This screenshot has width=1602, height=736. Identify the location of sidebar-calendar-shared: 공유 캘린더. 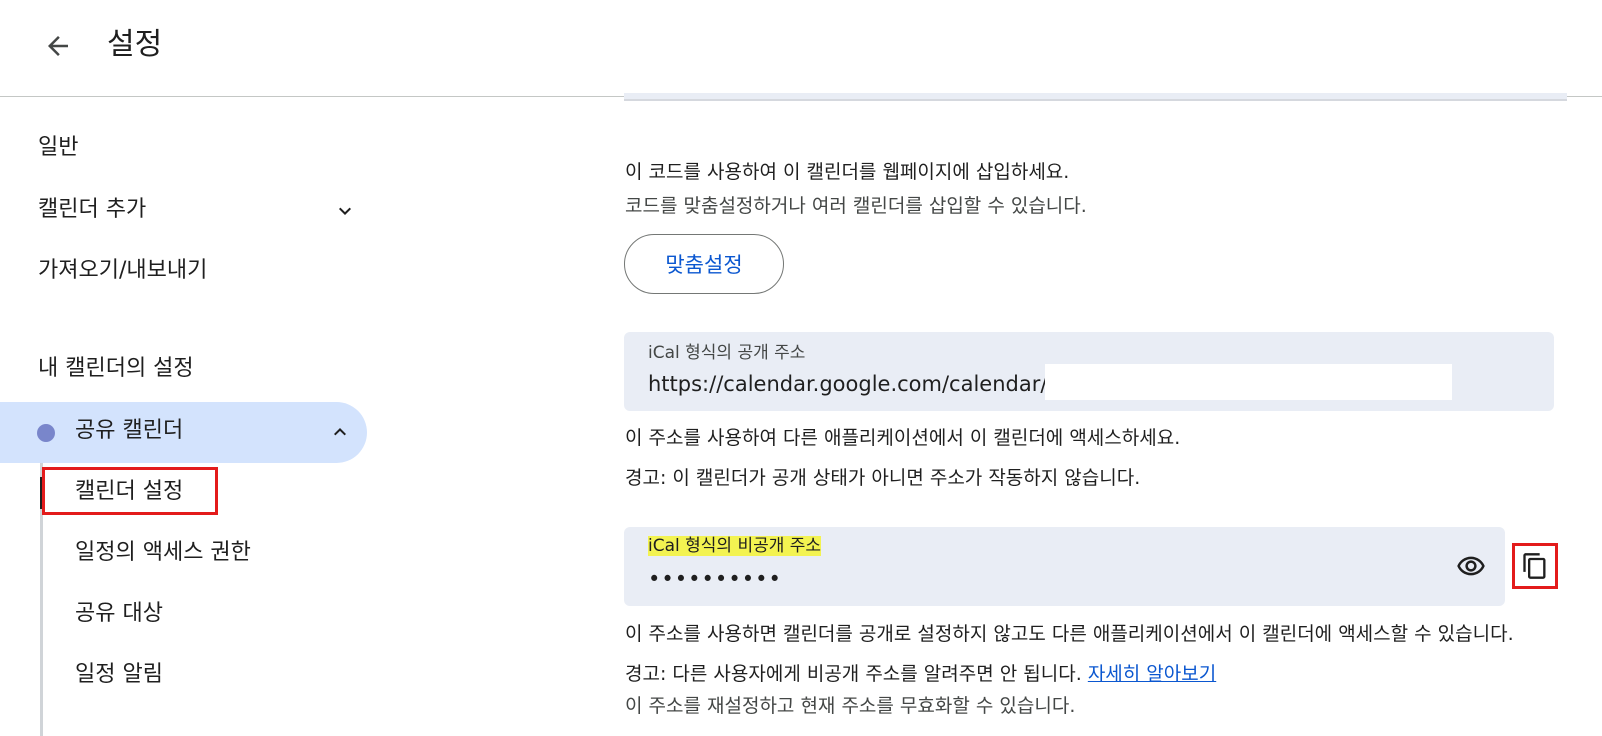
(183, 432).